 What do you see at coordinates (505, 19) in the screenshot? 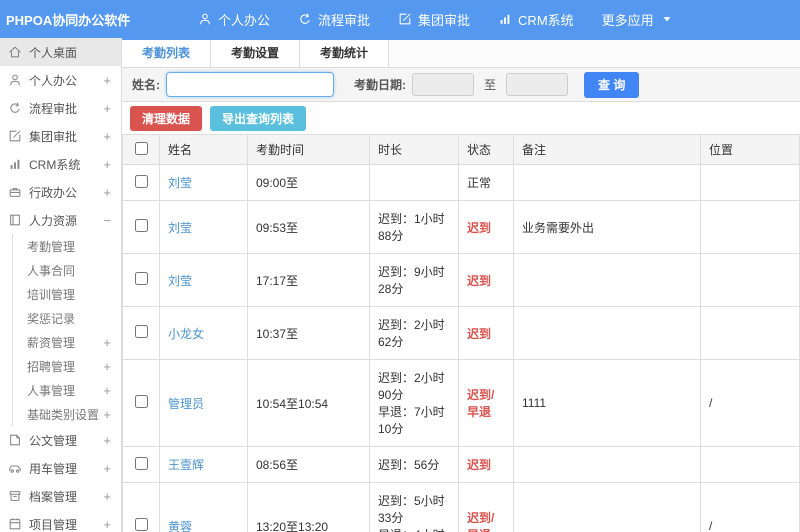
I see `chart-icon` at bounding box center [505, 19].